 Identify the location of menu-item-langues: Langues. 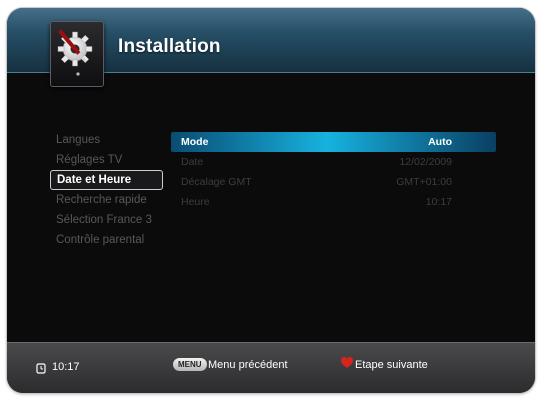
(106, 140).